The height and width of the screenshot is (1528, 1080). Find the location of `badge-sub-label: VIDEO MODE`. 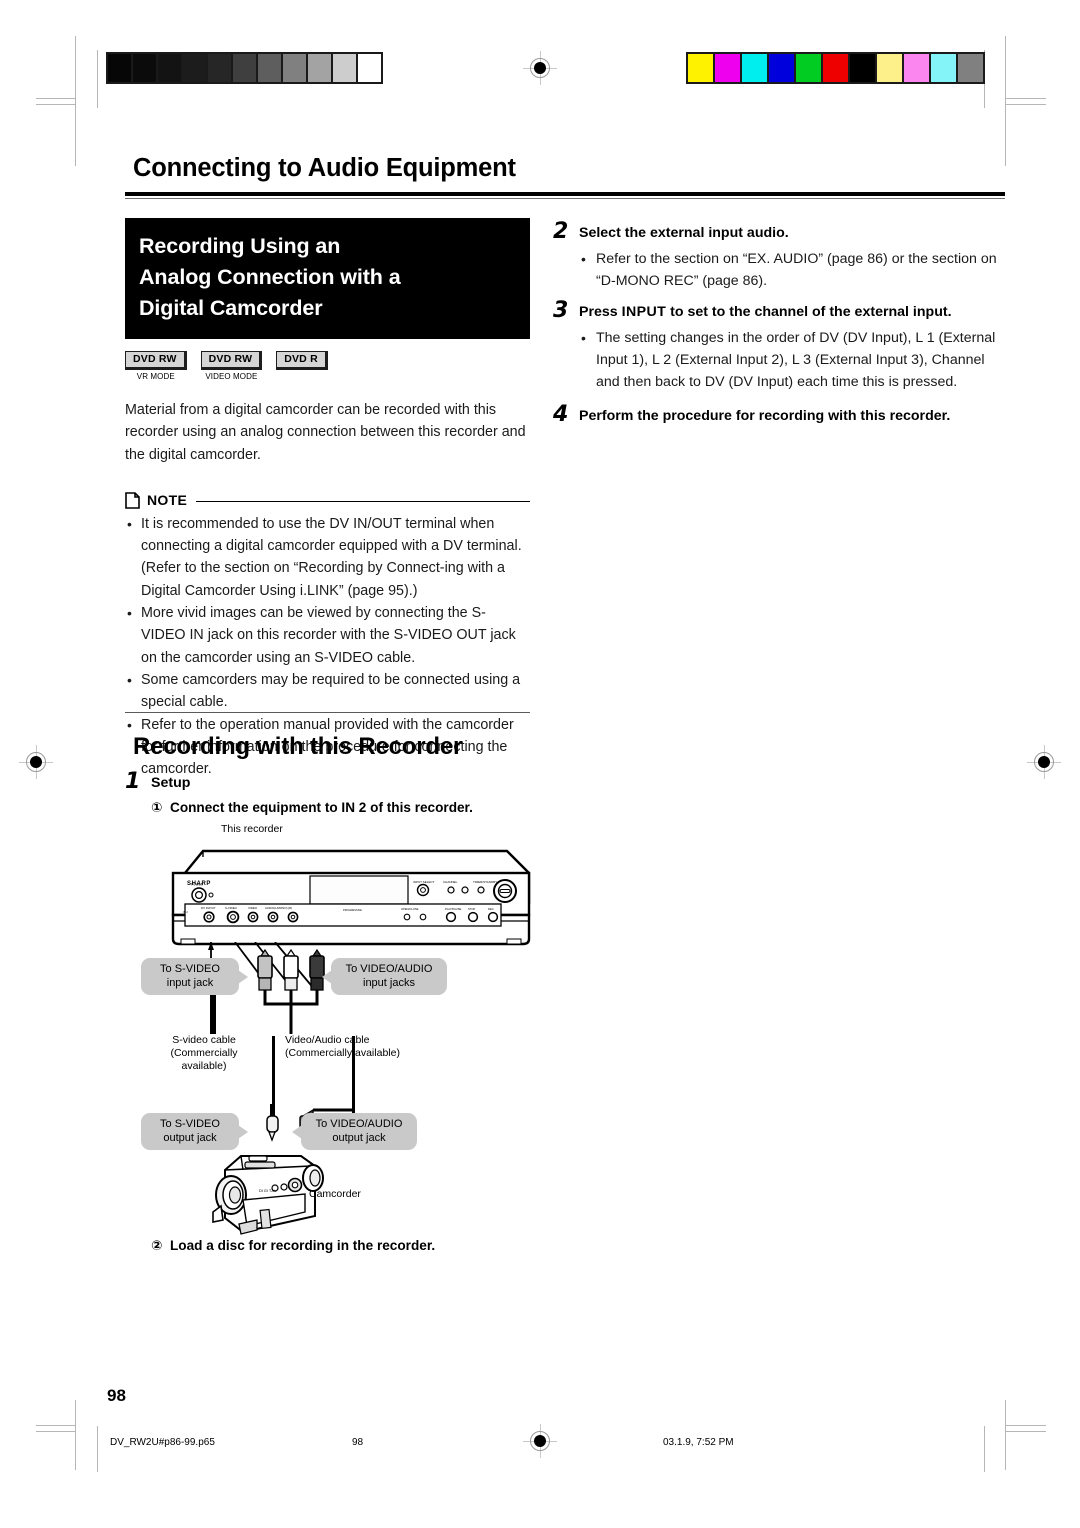

badge-sub-label: VIDEO MODE is located at coordinates (231, 376).